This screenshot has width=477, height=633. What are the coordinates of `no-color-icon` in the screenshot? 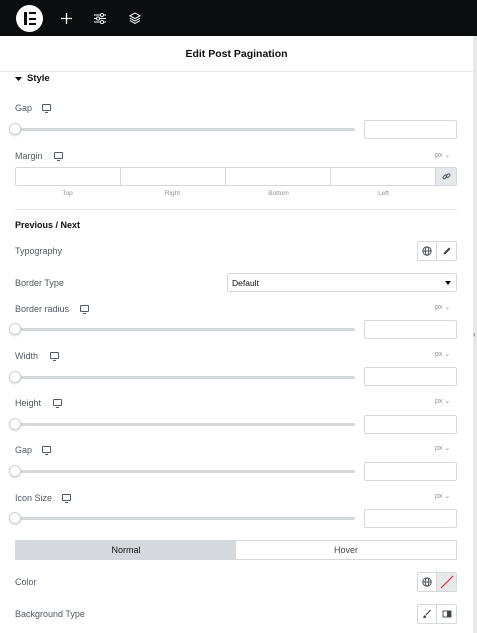 It's located at (446, 582).